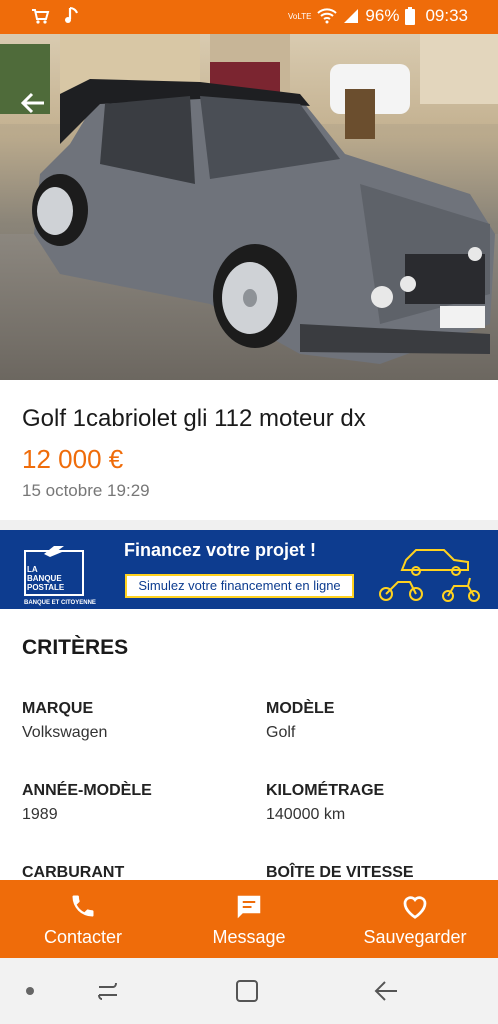 This screenshot has width=498, height=1024. Describe the element at coordinates (249, 907) in the screenshot. I see `message-bubble-icon` at that location.